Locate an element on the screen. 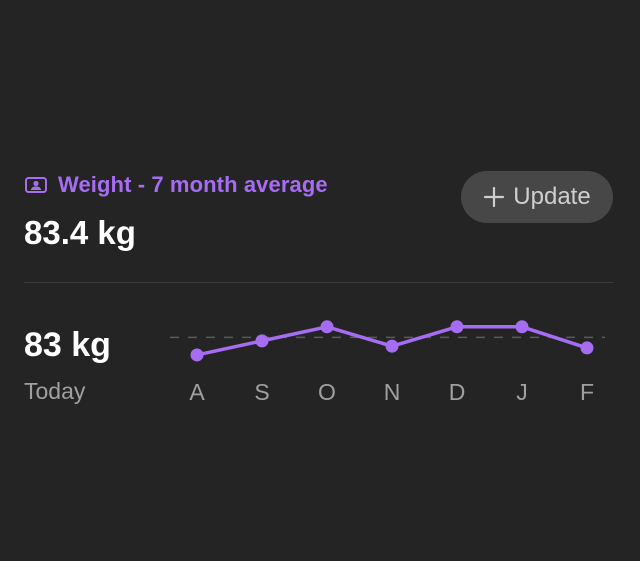 The image size is (640, 561). today-label: Today is located at coordinates (55, 391).